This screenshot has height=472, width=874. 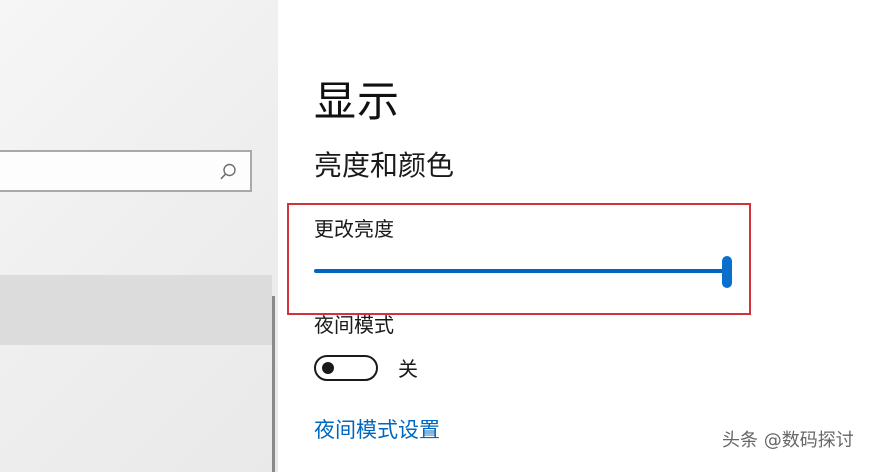 I want to click on brightness-slider, so click(x=523, y=272).